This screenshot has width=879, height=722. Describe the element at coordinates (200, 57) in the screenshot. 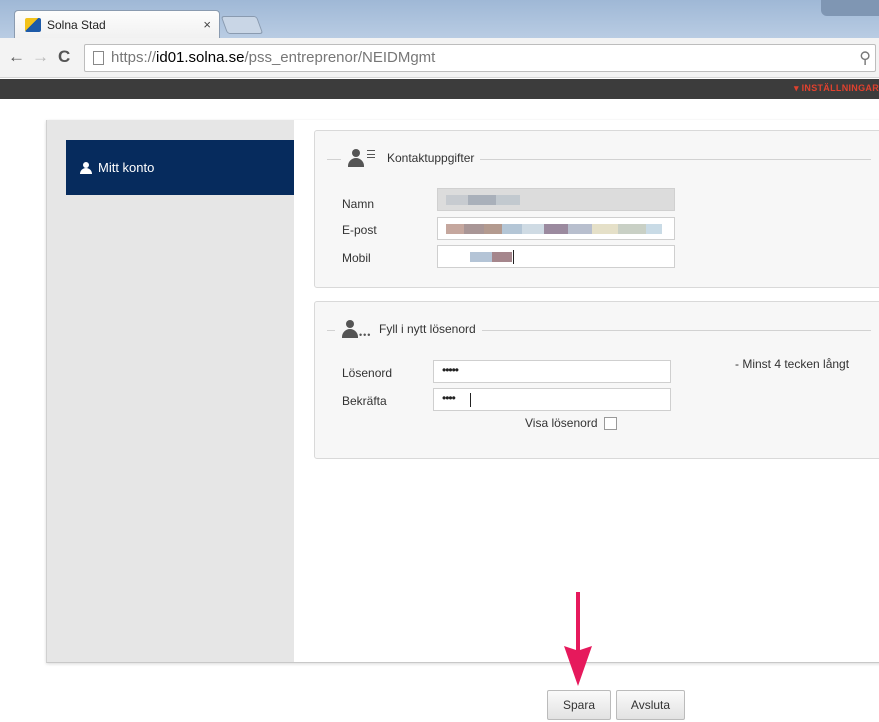

I see `url-host: id01.solna.se` at that location.